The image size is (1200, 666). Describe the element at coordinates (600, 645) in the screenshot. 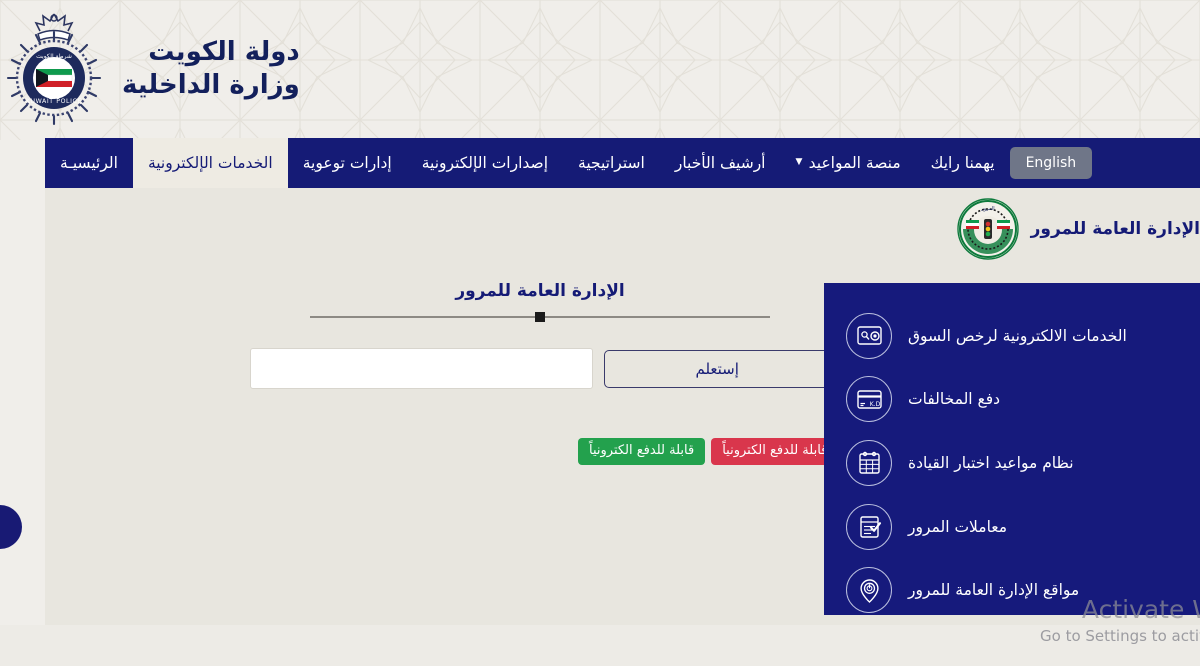

I see `page-bottom-strip` at that location.